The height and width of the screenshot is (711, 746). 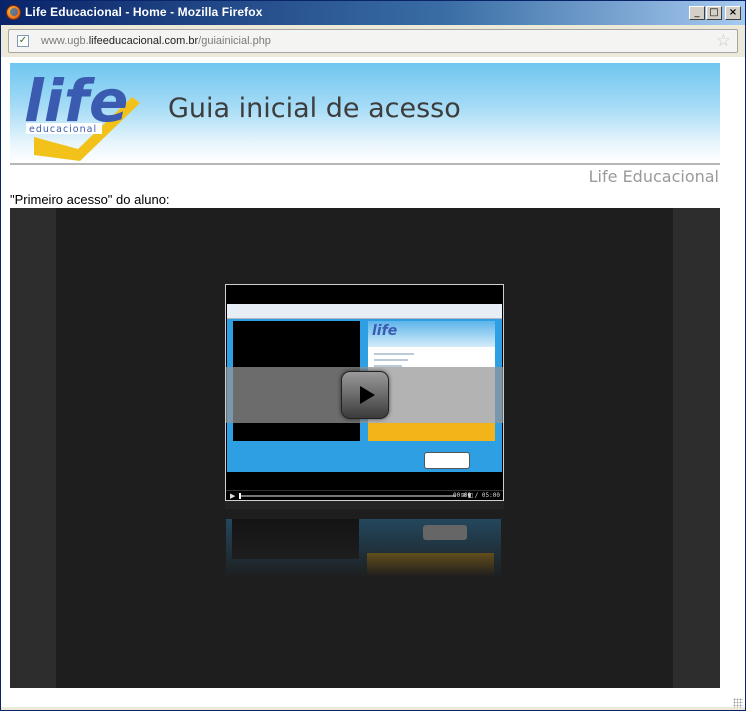 I want to click on reflection-yellow, so click(x=430, y=565).